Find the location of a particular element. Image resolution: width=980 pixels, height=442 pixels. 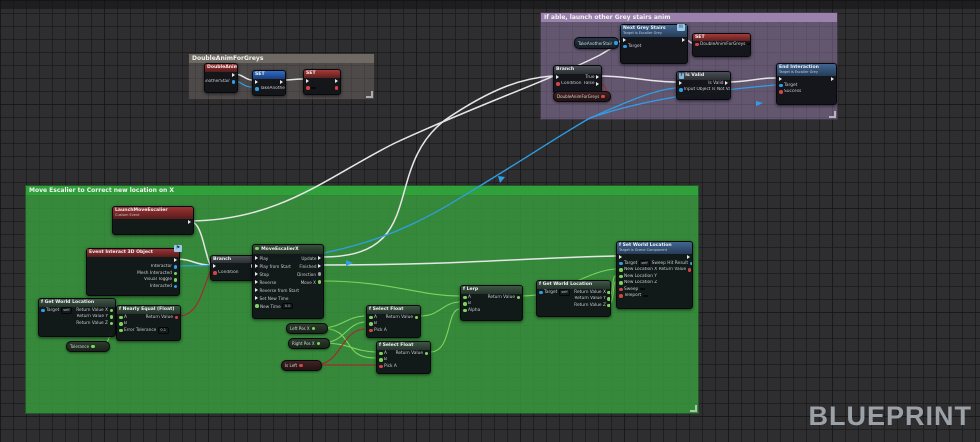

node-custom-event-launch-move: LaunchMoveEscalier Custom Event is located at coordinates (153, 220).